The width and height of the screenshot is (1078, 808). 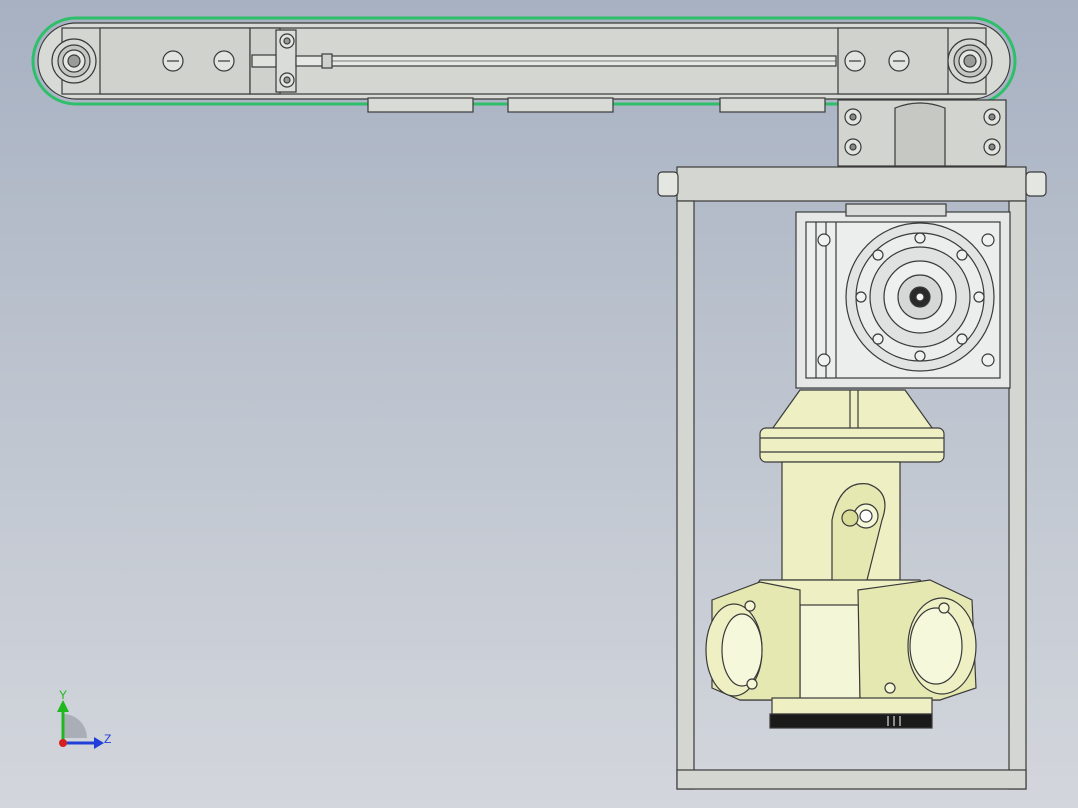 What do you see at coordinates (852, 411) in the screenshot?
I see `motor-adapter-cone` at bounding box center [852, 411].